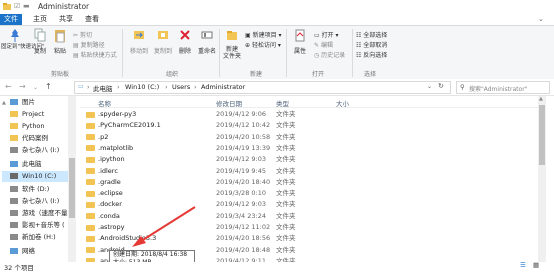  What do you see at coordinates (232, 44) in the screenshot?
I see `new-folder-button: 新建 文件夹` at bounding box center [232, 44].